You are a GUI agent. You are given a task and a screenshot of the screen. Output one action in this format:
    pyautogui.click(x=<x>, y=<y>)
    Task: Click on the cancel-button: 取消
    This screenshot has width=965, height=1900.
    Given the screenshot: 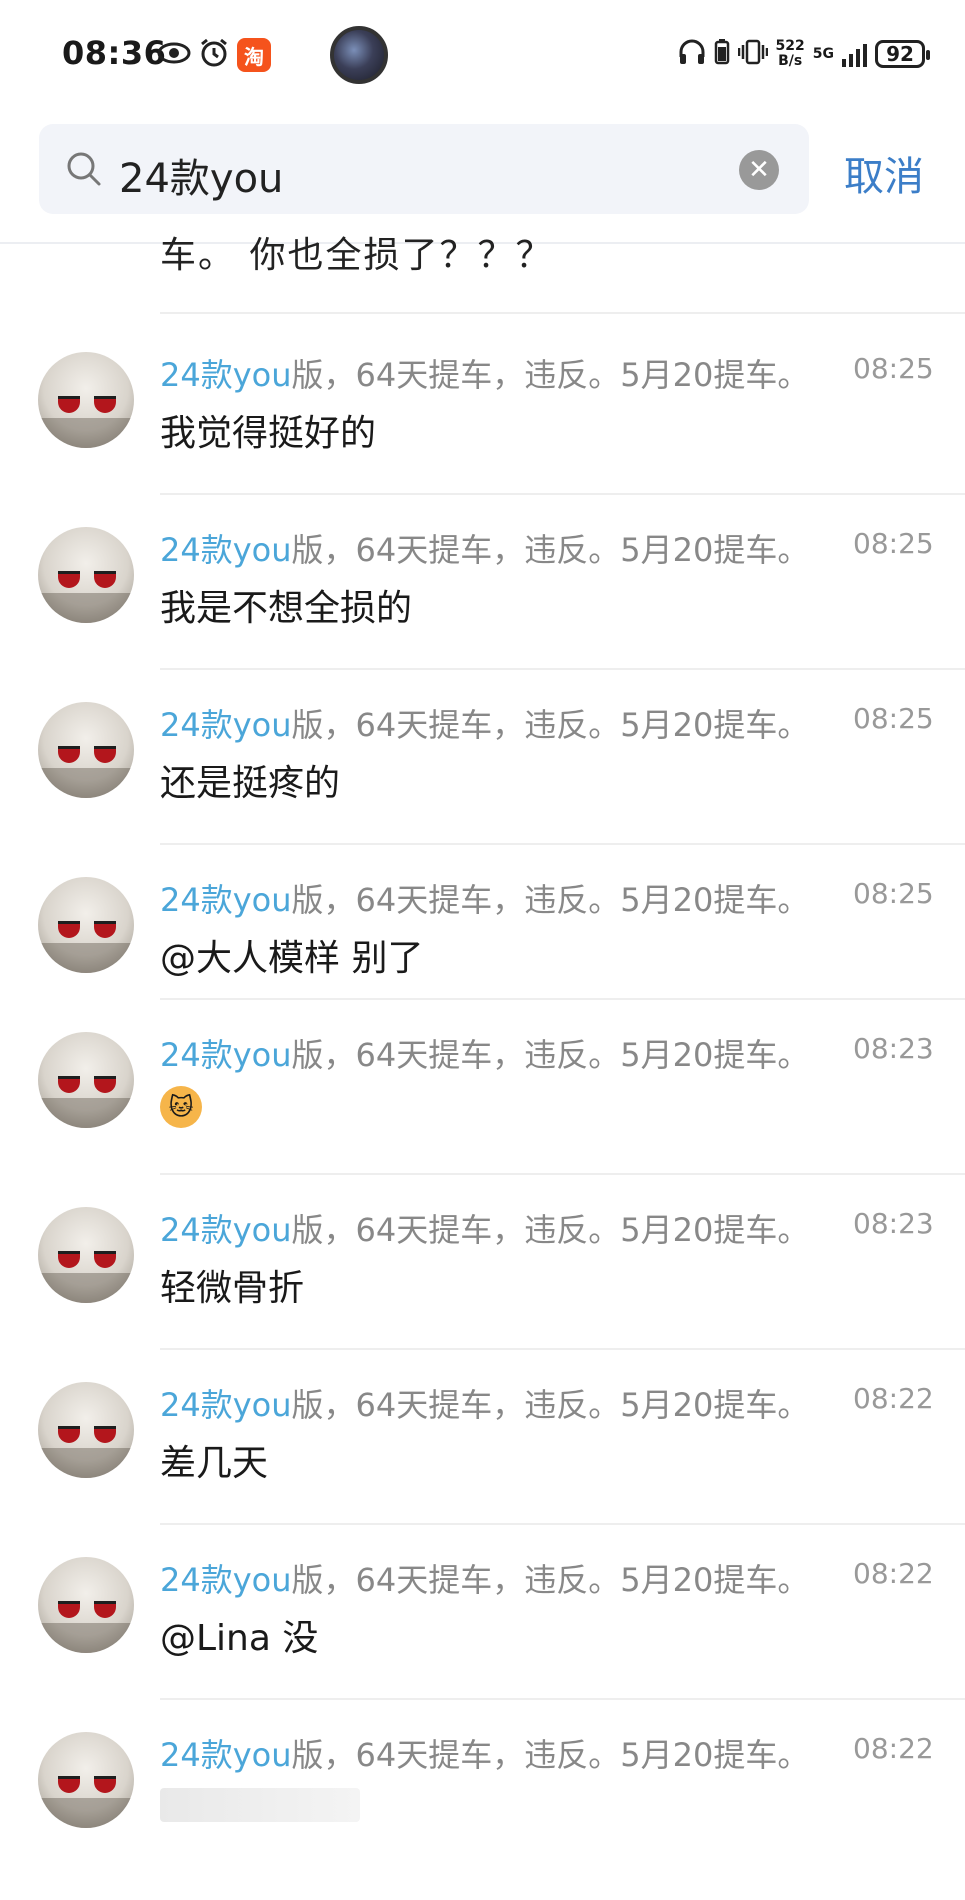 What is the action you would take?
    pyautogui.click(x=884, y=173)
    